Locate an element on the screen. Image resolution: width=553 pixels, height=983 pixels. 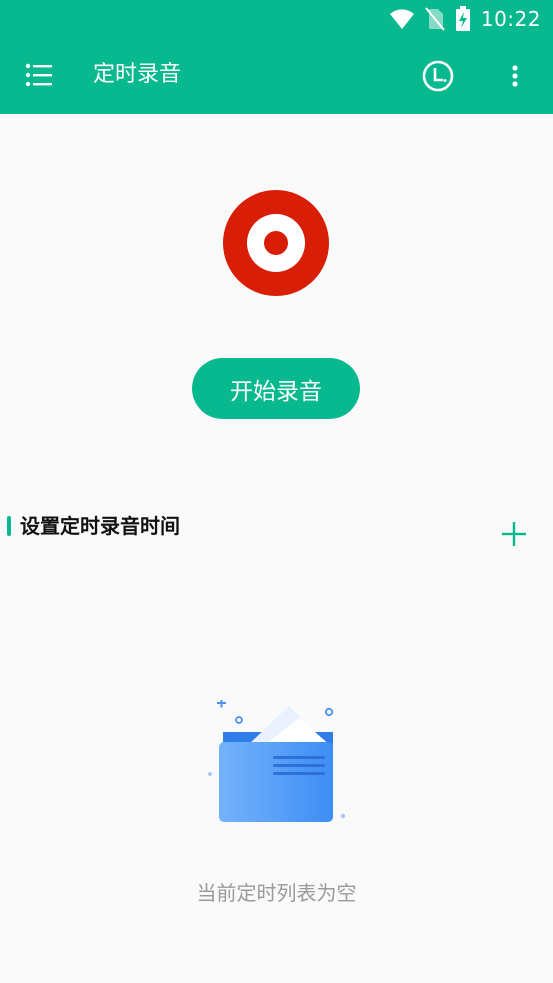
clock-icon is located at coordinates (438, 76).